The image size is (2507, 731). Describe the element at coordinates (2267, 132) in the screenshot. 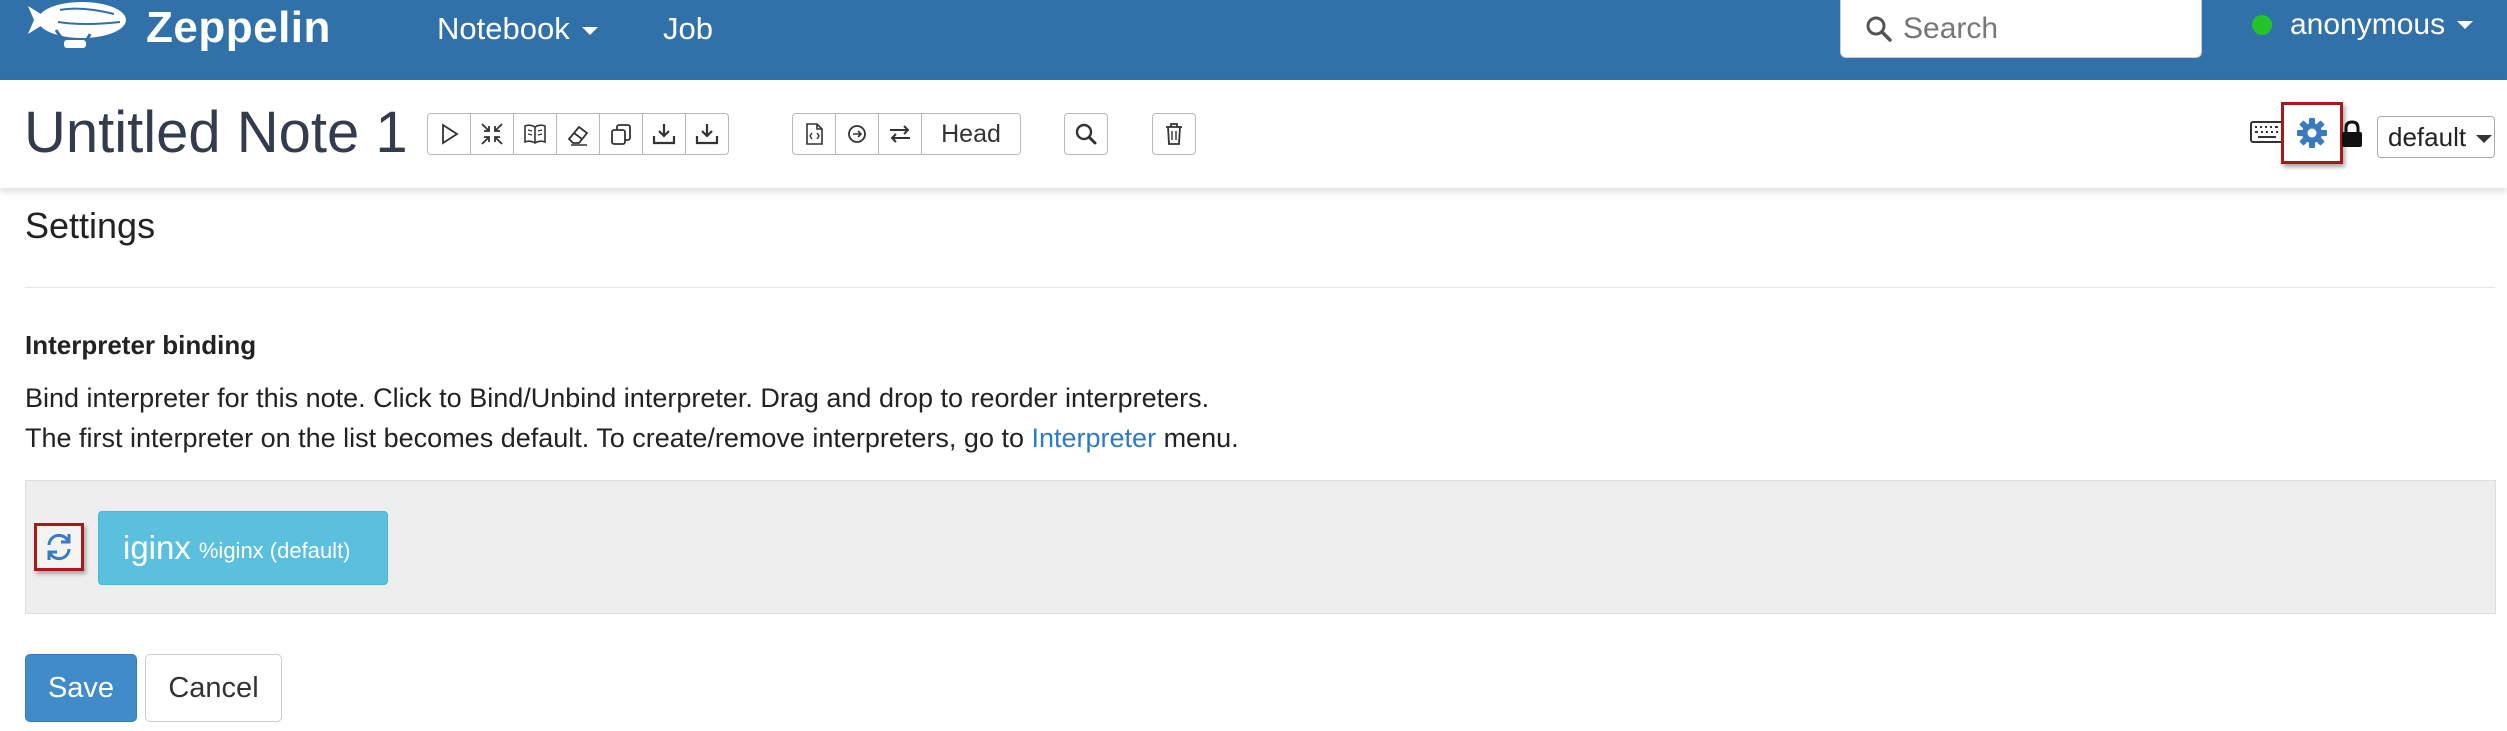

I see `keyboard-shortcuts-icon` at that location.